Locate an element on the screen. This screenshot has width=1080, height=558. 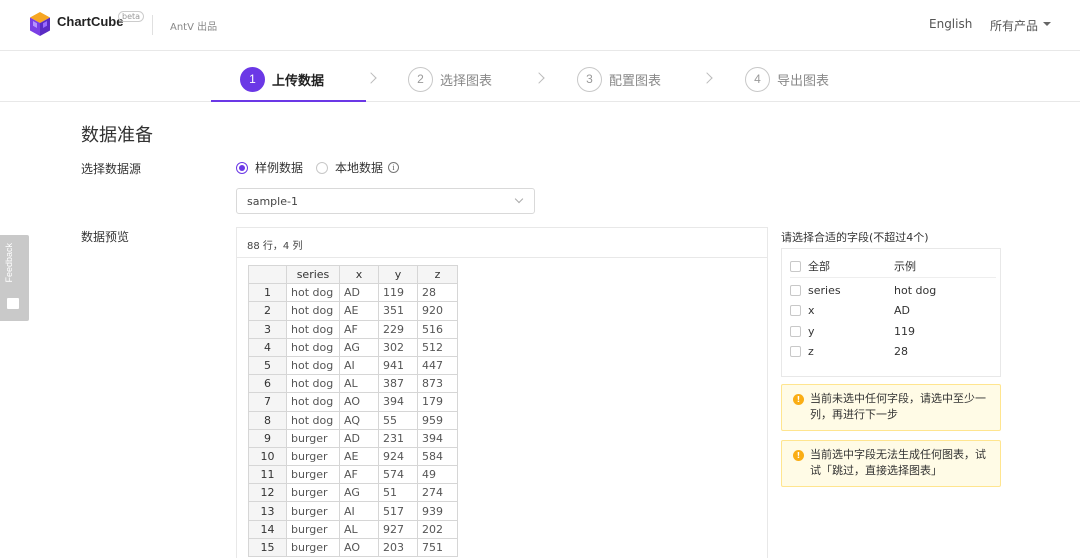
products-menu: 所有产品 is located at coordinates (1014, 25).